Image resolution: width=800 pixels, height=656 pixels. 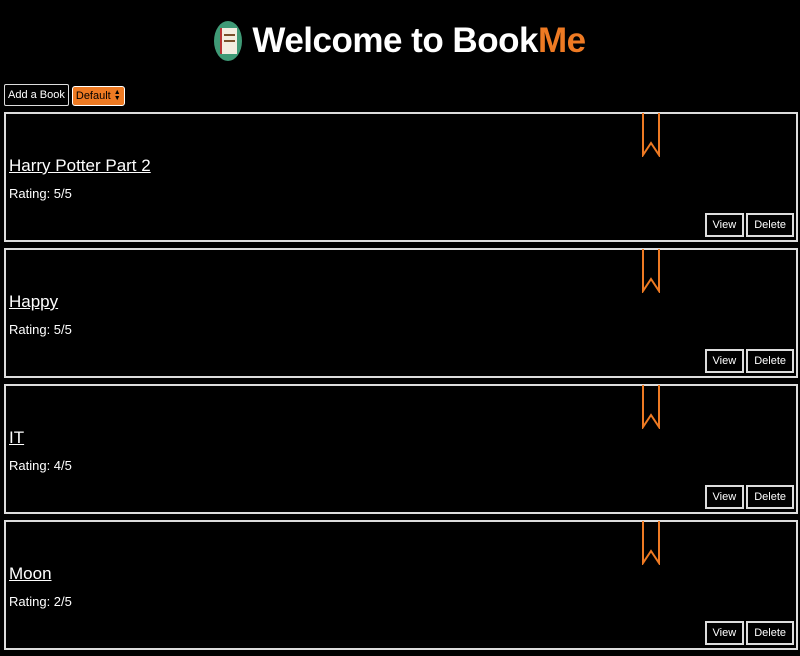 I want to click on book-rating: Rating: 2/5, so click(x=40, y=601).